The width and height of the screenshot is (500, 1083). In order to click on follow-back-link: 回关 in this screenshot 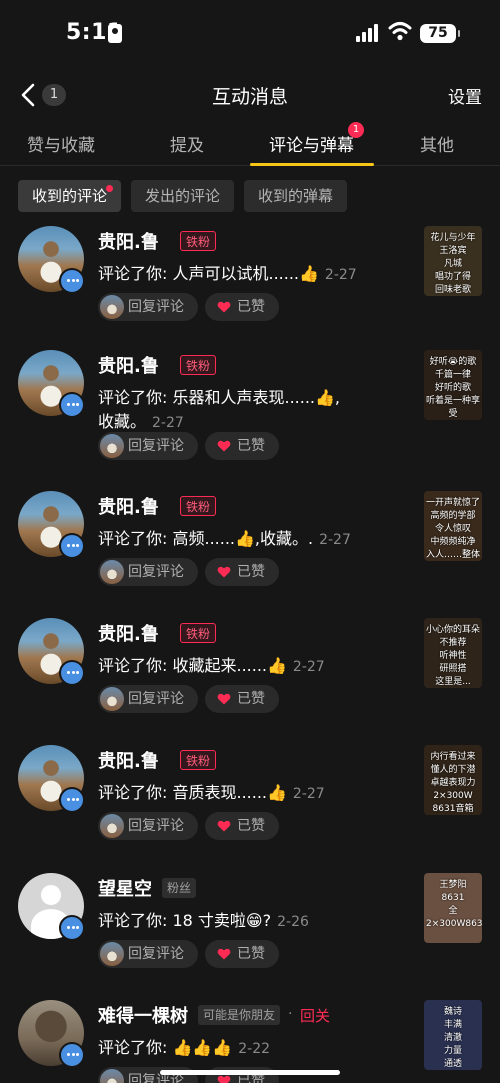, I will do `click(315, 1015)`.